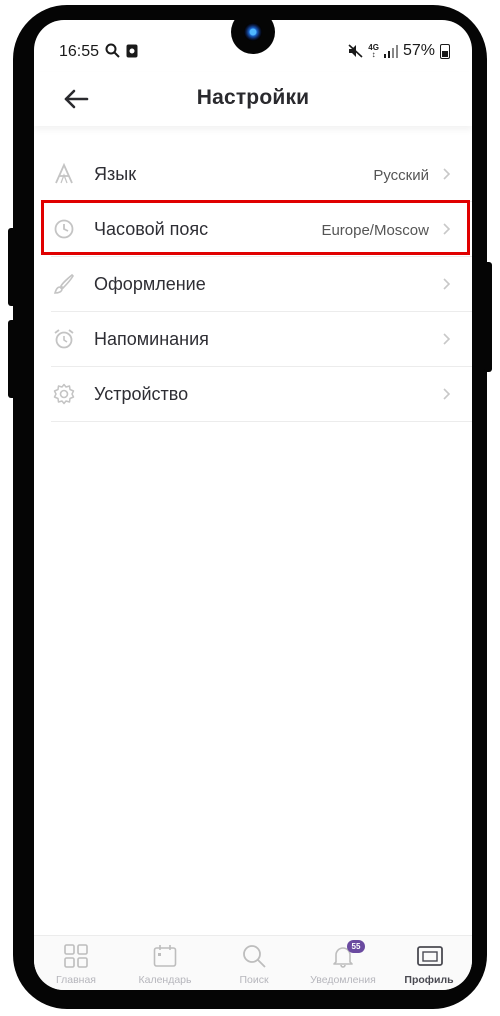  Describe the element at coordinates (261, 339) in the screenshot. I see `settings-item-reminders: Напоминания` at that location.